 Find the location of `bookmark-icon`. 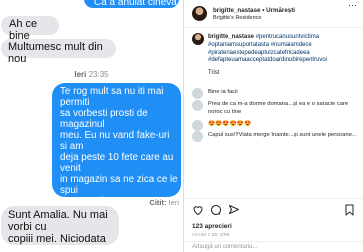

bookmark-icon is located at coordinates (349, 211).